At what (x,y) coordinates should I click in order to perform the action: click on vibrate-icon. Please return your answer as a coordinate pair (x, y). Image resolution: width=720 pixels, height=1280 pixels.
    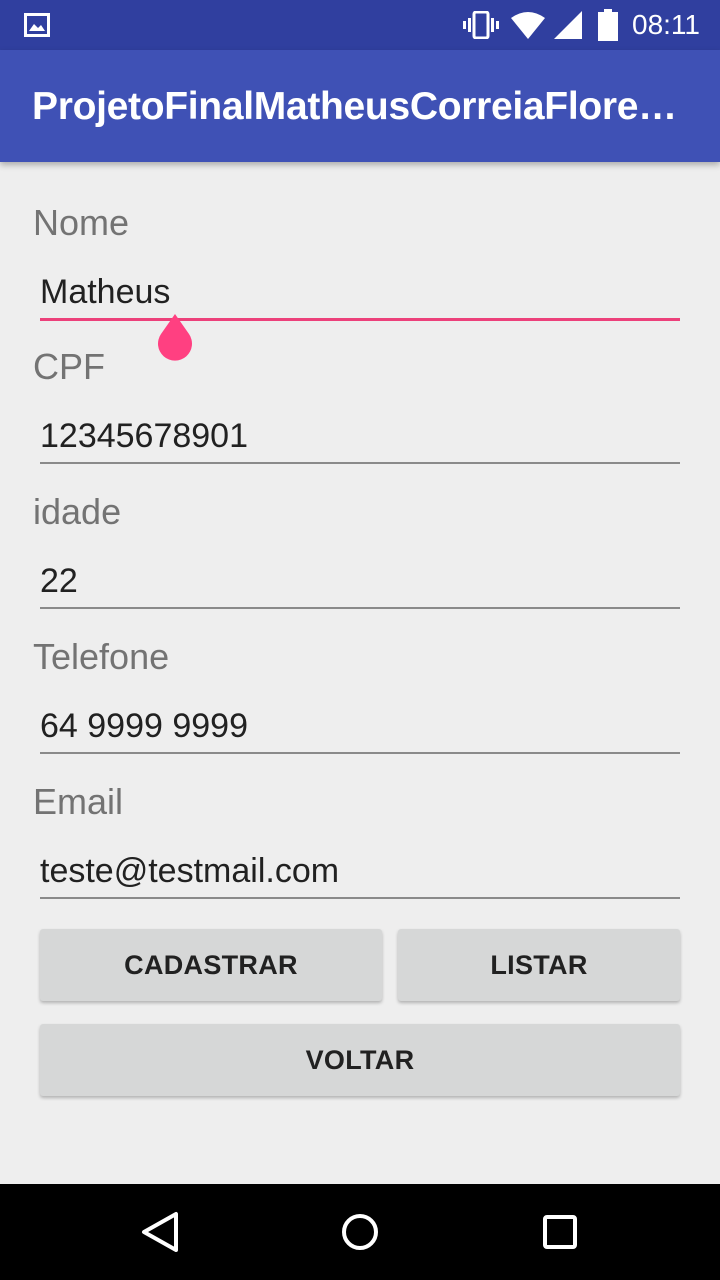
    Looking at the image, I should click on (481, 25).